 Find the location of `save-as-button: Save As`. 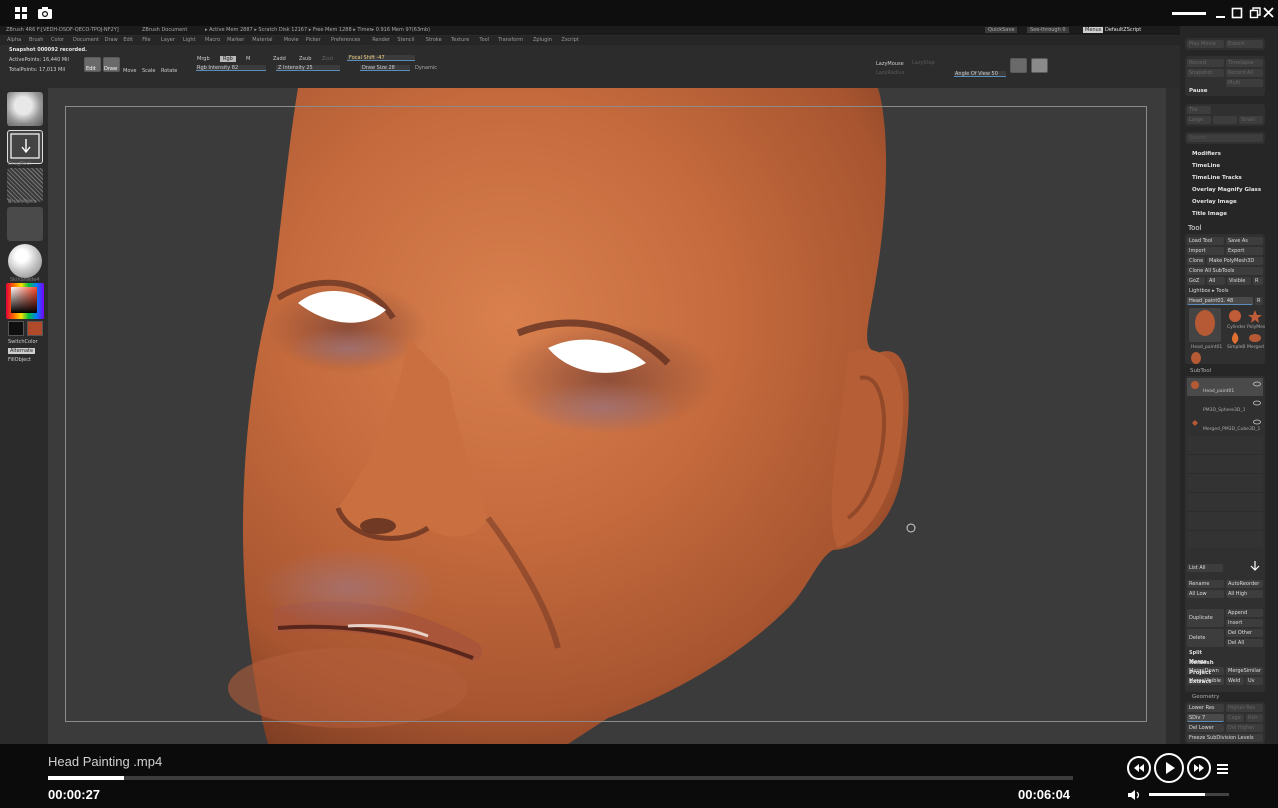

save-as-button: Save As is located at coordinates (1244, 241).